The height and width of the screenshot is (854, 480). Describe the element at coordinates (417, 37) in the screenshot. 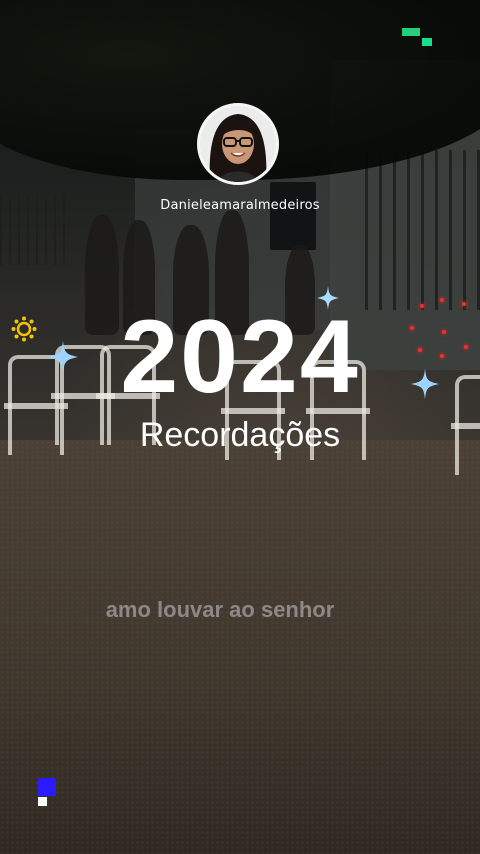

I see `green-pixel-icon` at that location.